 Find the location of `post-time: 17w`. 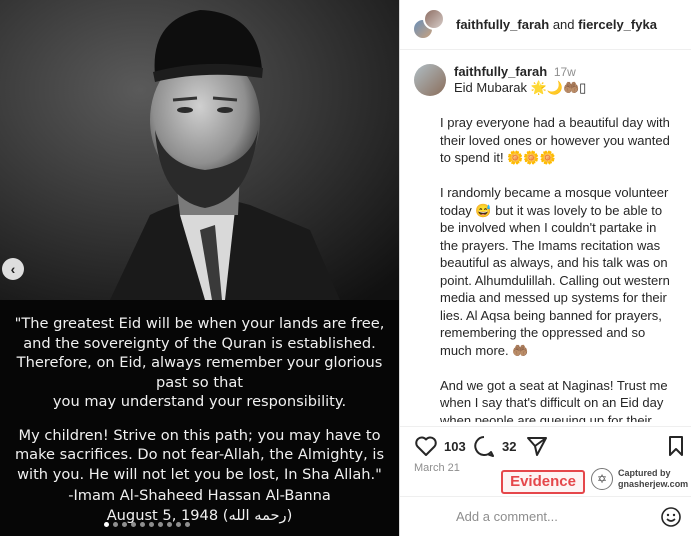

post-time: 17w is located at coordinates (565, 72).